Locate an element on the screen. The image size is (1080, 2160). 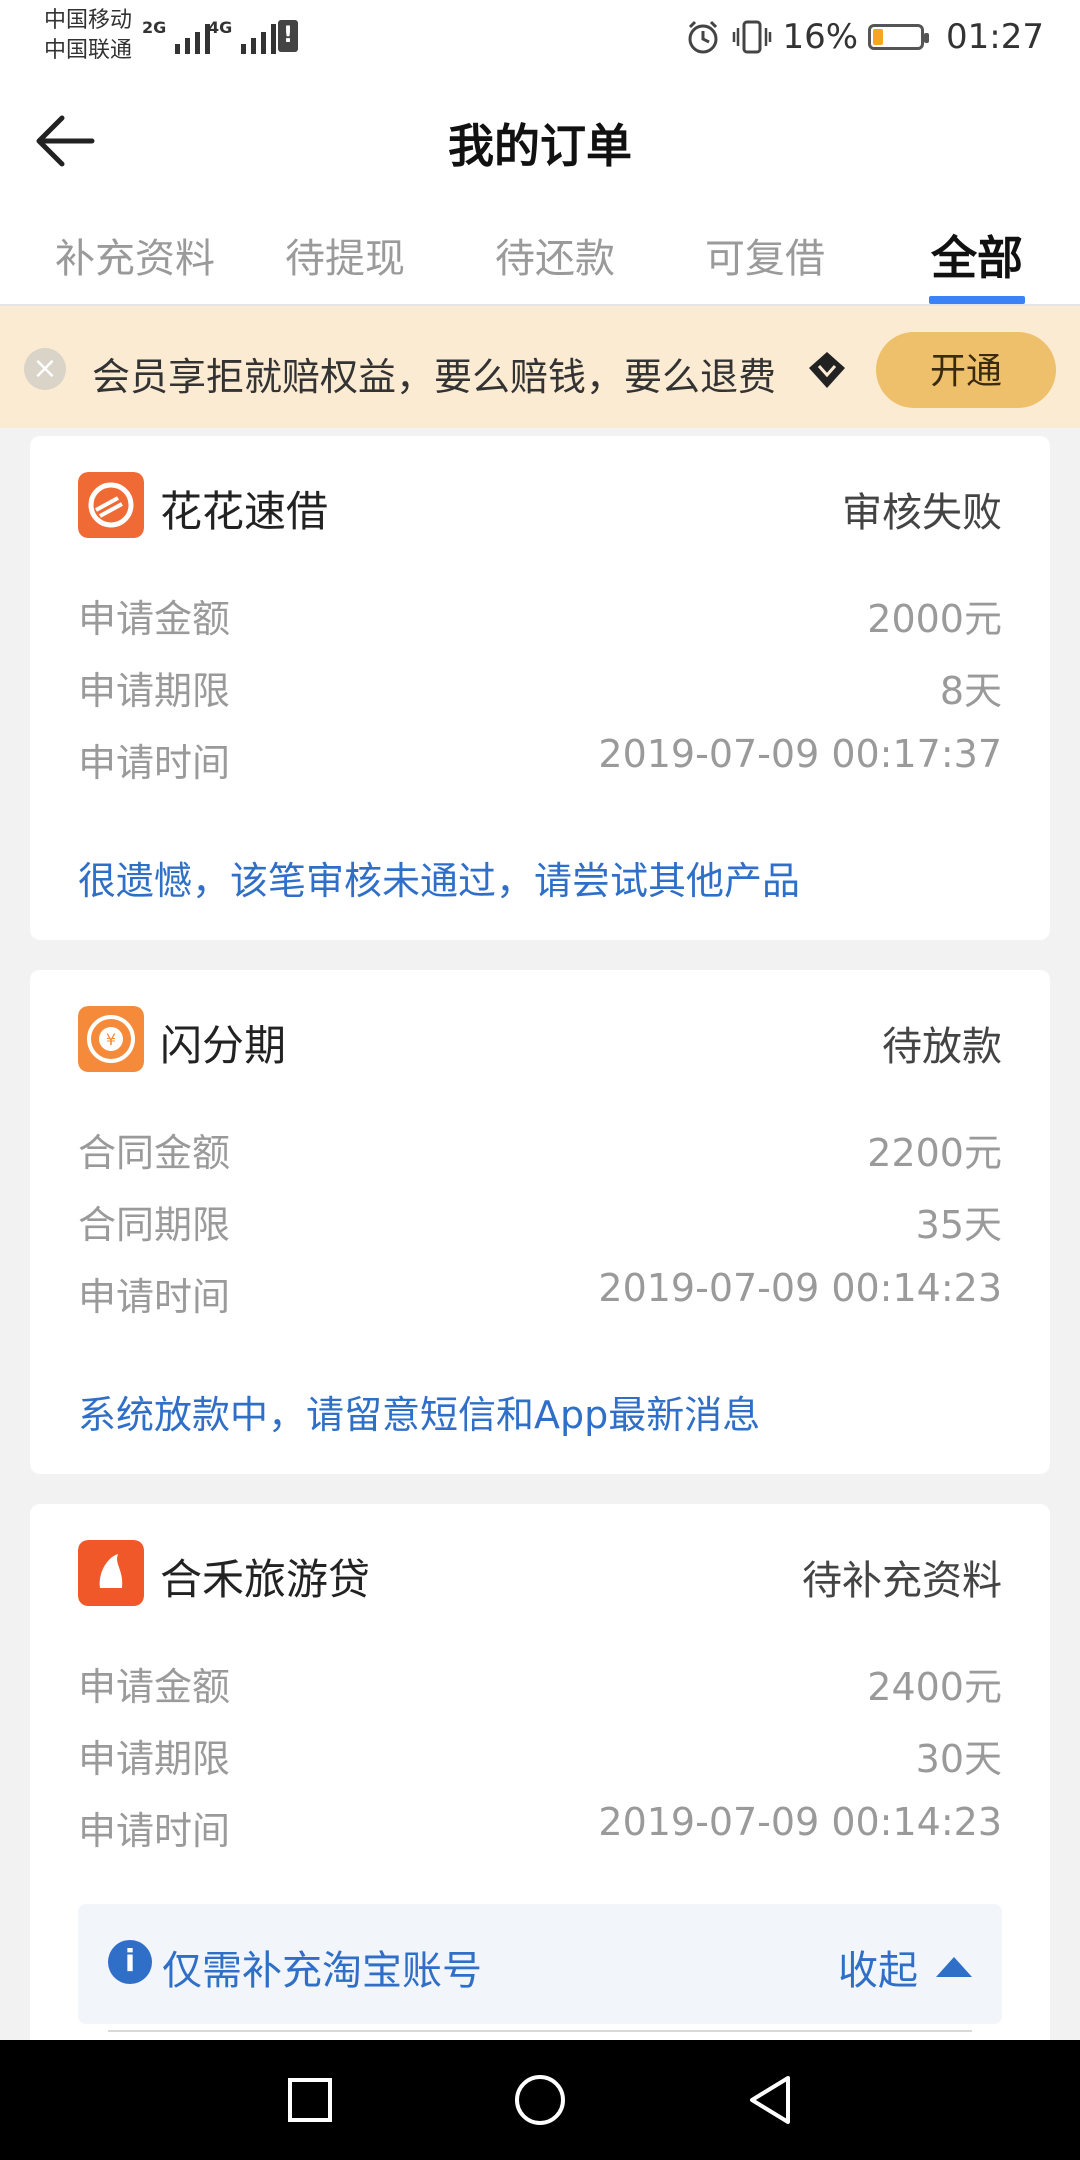
collapse-label: 收起 is located at coordinates (878, 1971).